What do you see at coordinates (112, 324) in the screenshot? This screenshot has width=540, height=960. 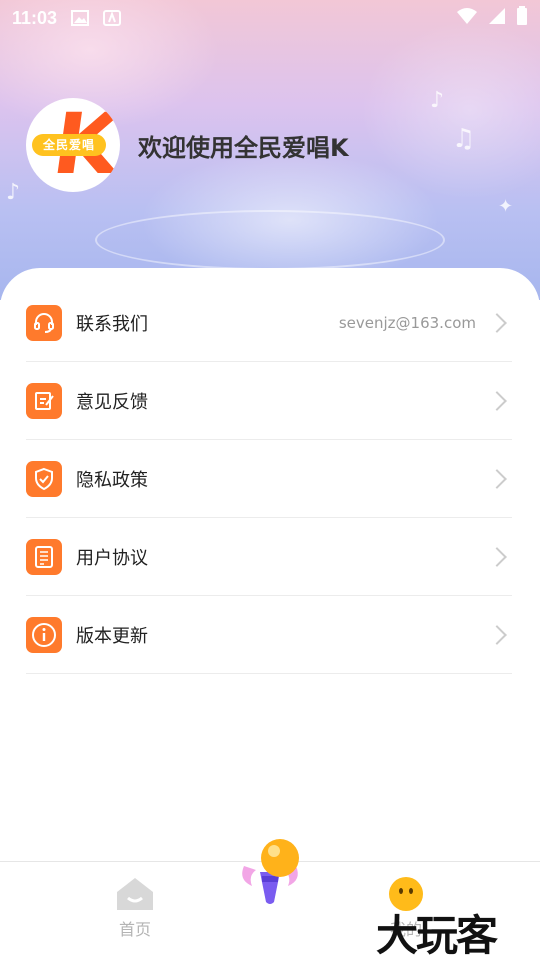 I see `menu-label: 联系我们` at bounding box center [112, 324].